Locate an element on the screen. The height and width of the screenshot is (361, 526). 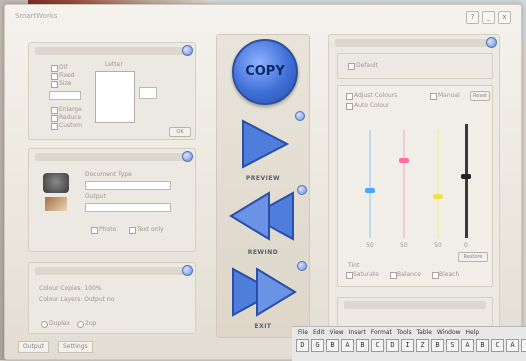
close-button: x is located at coordinates (504, 17).